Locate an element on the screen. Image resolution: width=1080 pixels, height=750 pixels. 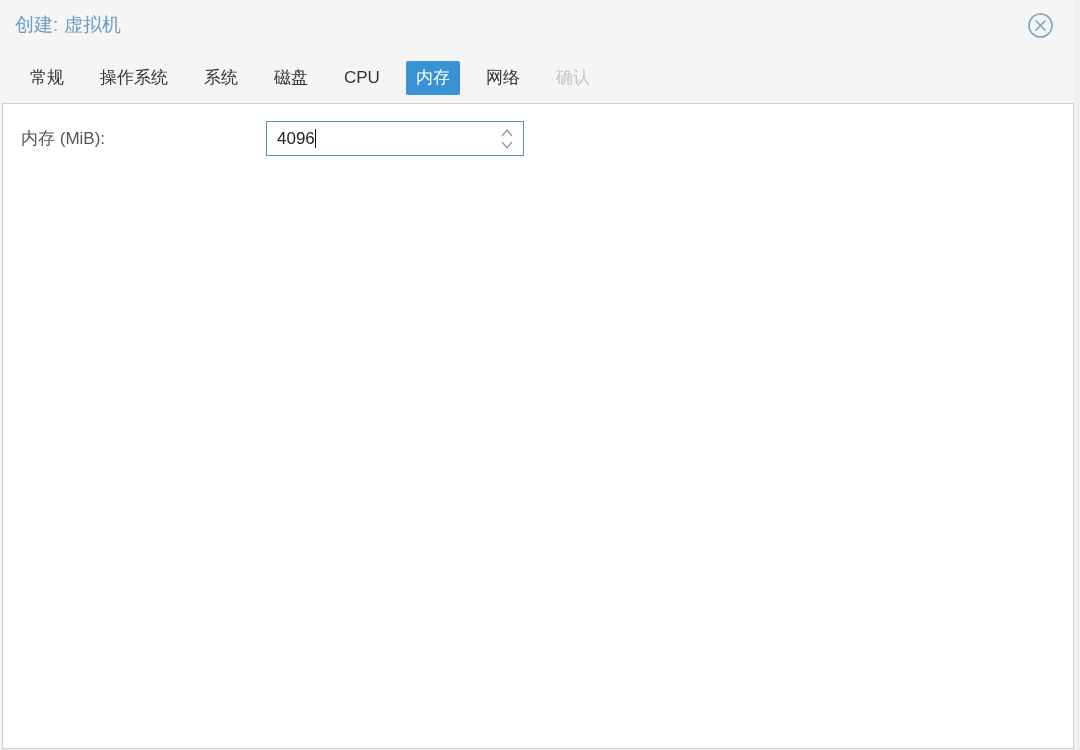
tab: CPU is located at coordinates (362, 78).